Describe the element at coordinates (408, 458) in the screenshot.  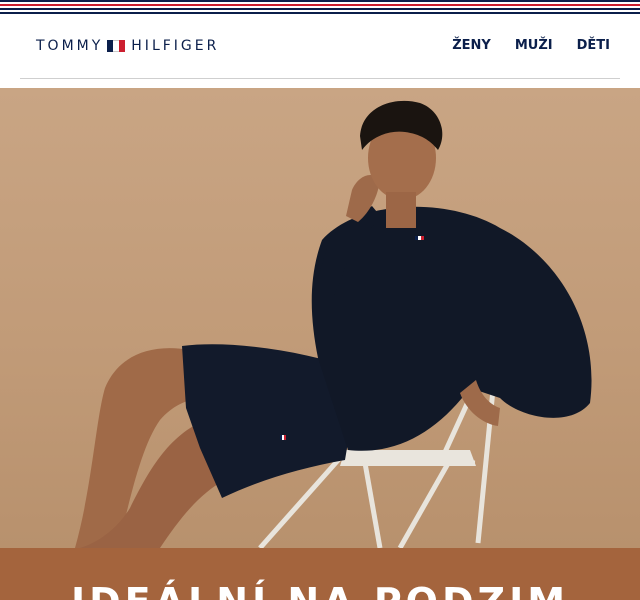
I see `chair-seat` at that location.